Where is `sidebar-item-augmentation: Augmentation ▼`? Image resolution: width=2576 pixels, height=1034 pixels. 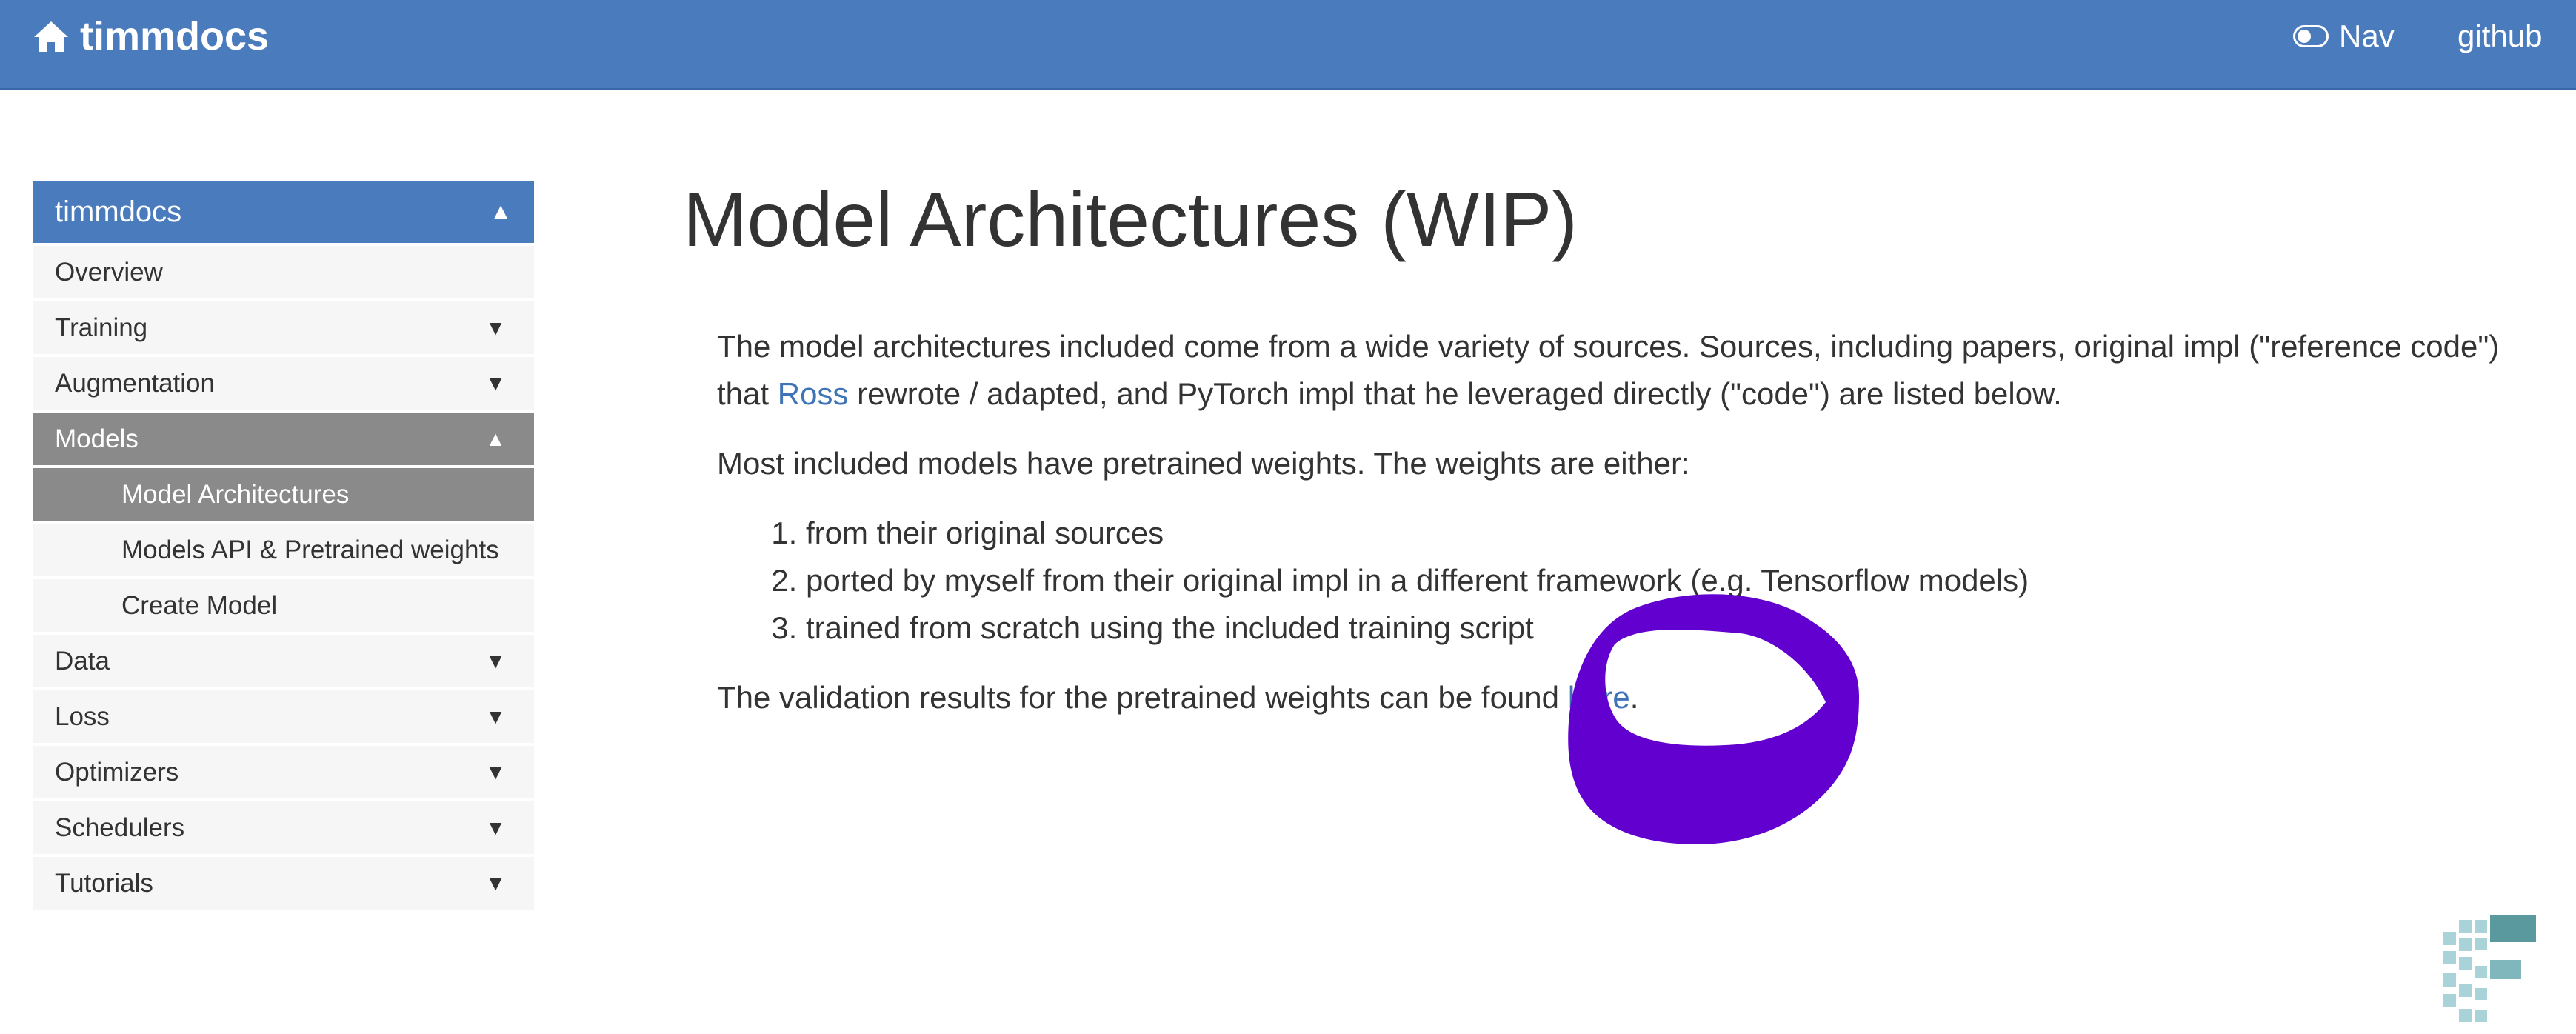
sidebar-item-augmentation: Augmentation ▼ is located at coordinates (283, 383).